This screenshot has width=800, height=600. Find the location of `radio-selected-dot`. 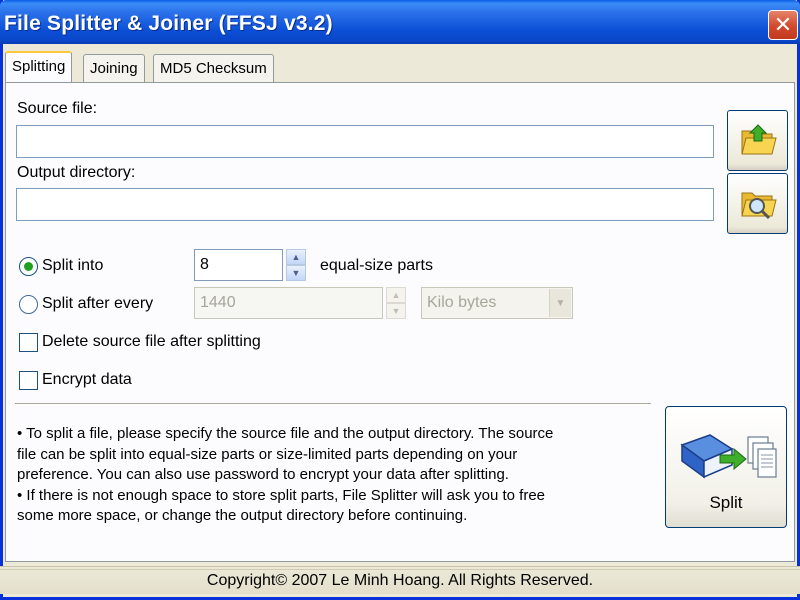

radio-selected-dot is located at coordinates (28, 266).